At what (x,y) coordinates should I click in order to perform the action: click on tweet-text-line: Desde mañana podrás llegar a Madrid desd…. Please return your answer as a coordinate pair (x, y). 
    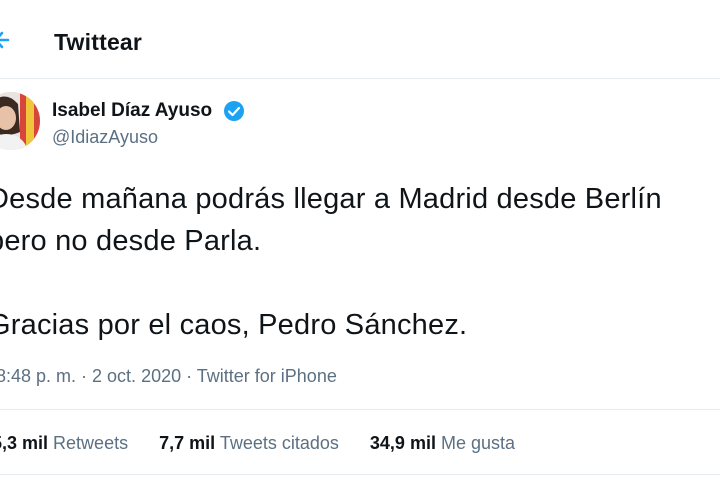
    Looking at the image, I should click on (331, 199).